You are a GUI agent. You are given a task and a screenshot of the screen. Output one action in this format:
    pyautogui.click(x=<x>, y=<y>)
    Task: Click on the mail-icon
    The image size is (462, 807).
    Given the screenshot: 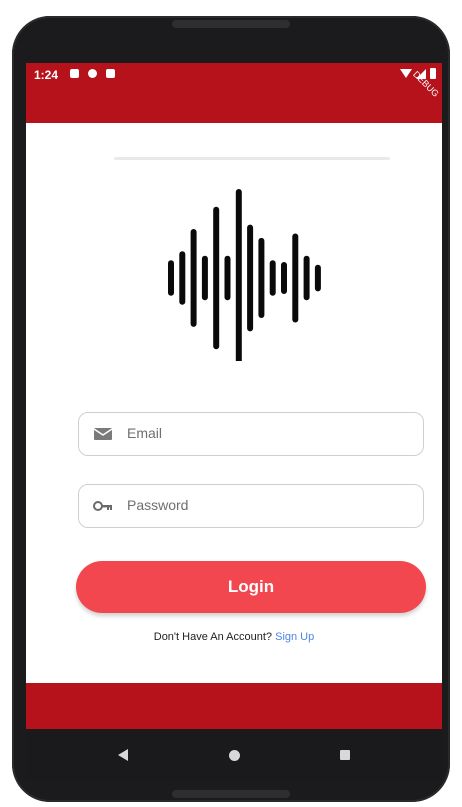 What is the action you would take?
    pyautogui.click(x=103, y=434)
    